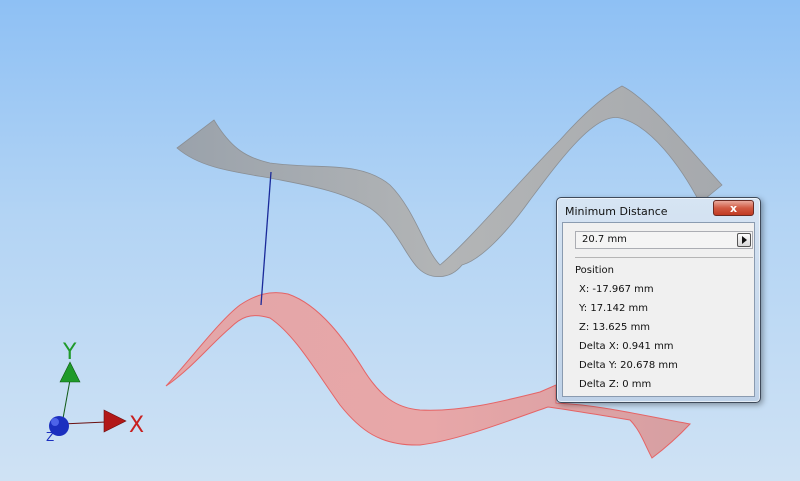 The width and height of the screenshot is (800, 481). What do you see at coordinates (50, 437) in the screenshot?
I see `z-axis-label: Z` at bounding box center [50, 437].